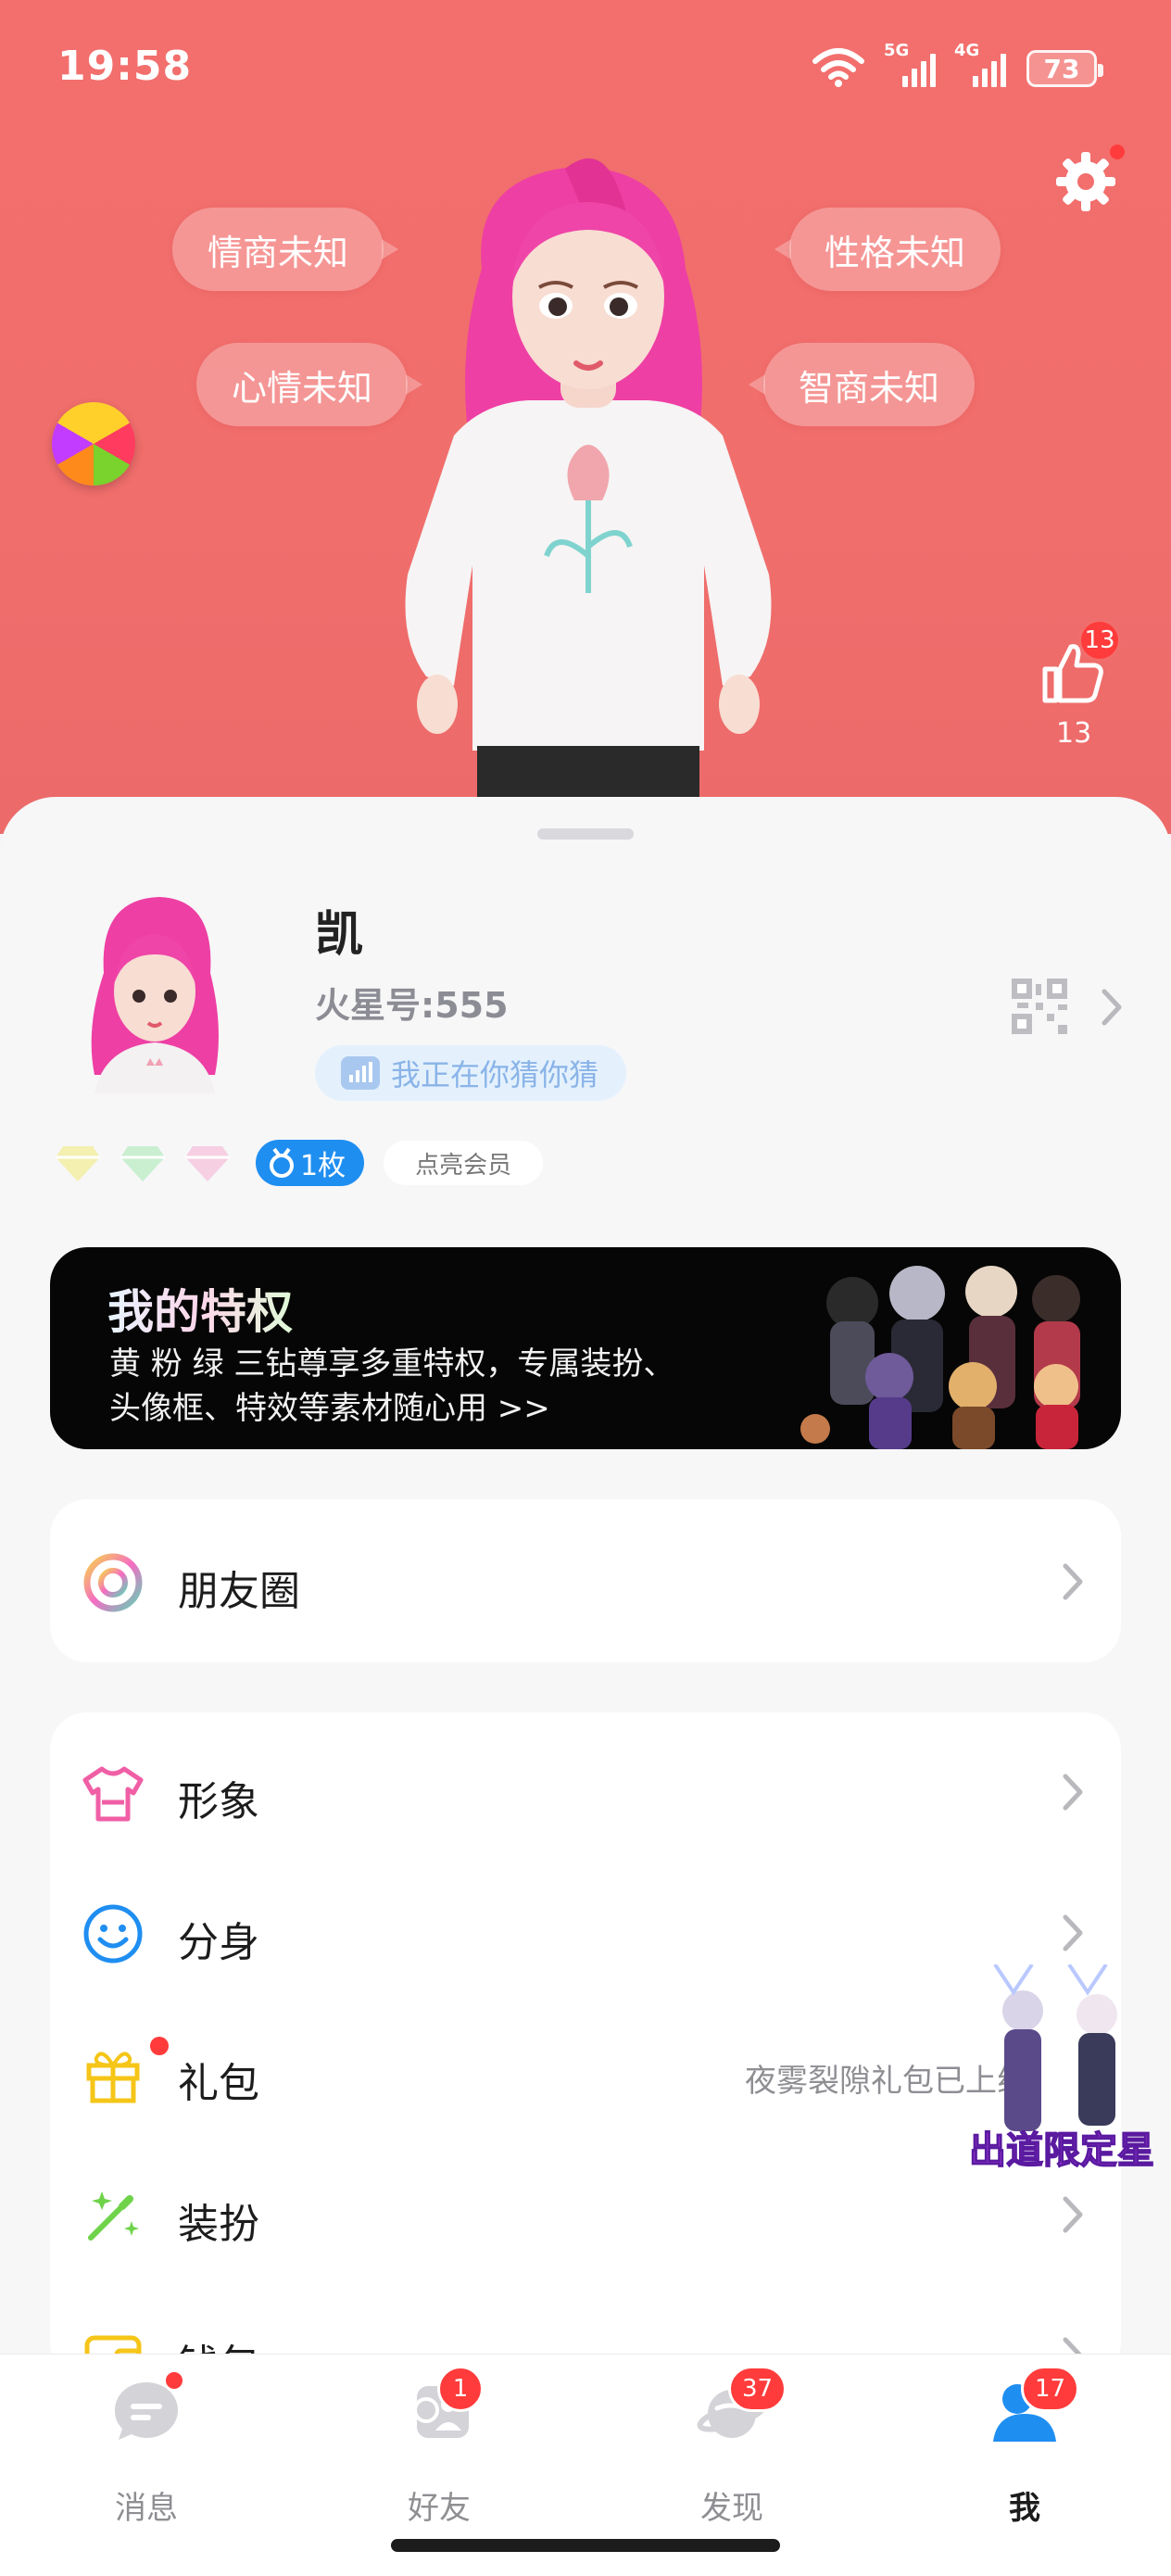 This screenshot has height=2576, width=1171. I want to click on menu-label: 分身, so click(219, 1942).